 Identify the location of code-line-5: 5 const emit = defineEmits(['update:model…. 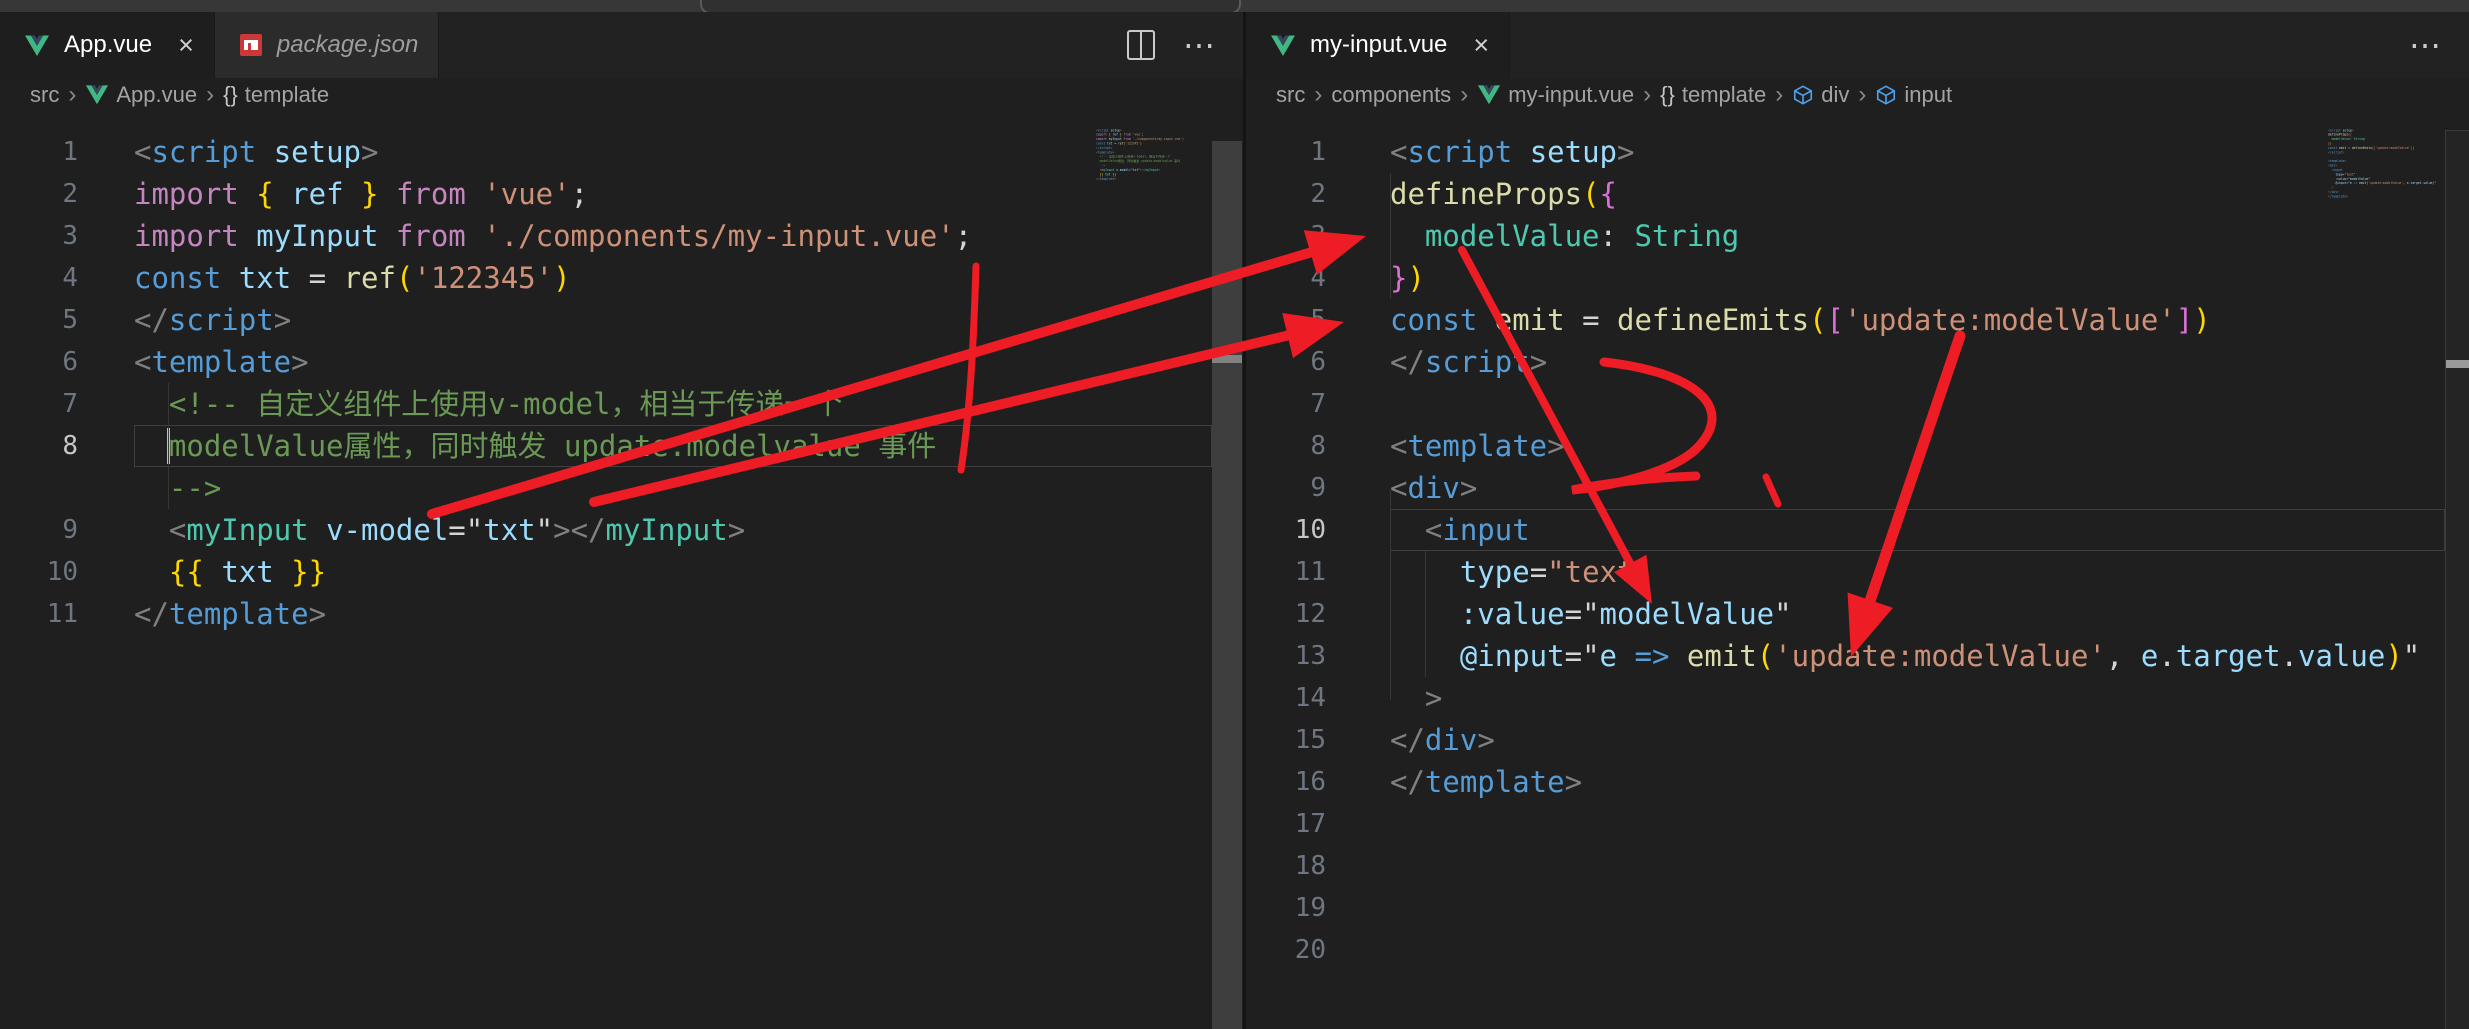
(1857, 320).